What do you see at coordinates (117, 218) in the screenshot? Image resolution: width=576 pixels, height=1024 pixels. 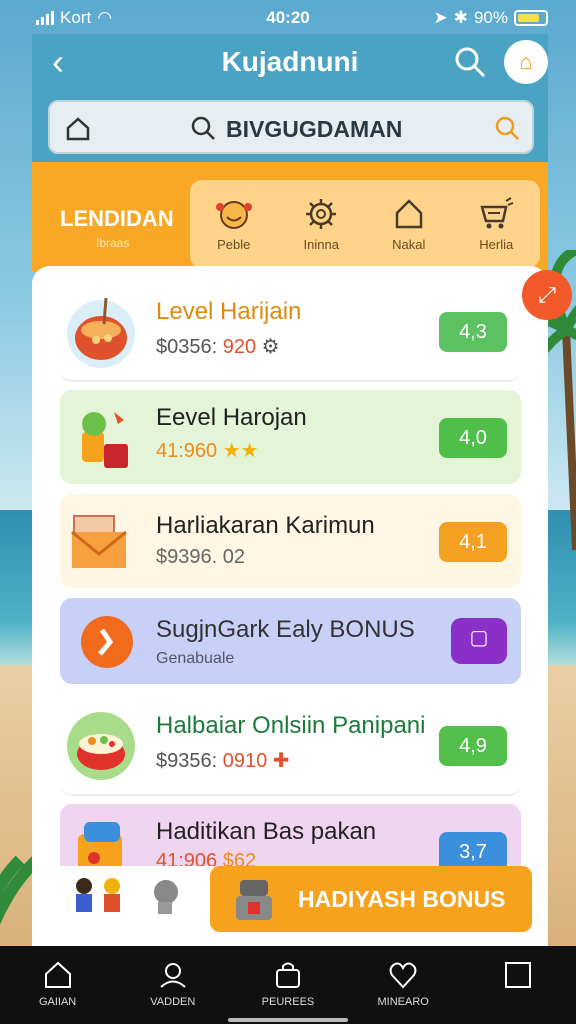 I see `category-main-label: LENDIDAN` at bounding box center [117, 218].